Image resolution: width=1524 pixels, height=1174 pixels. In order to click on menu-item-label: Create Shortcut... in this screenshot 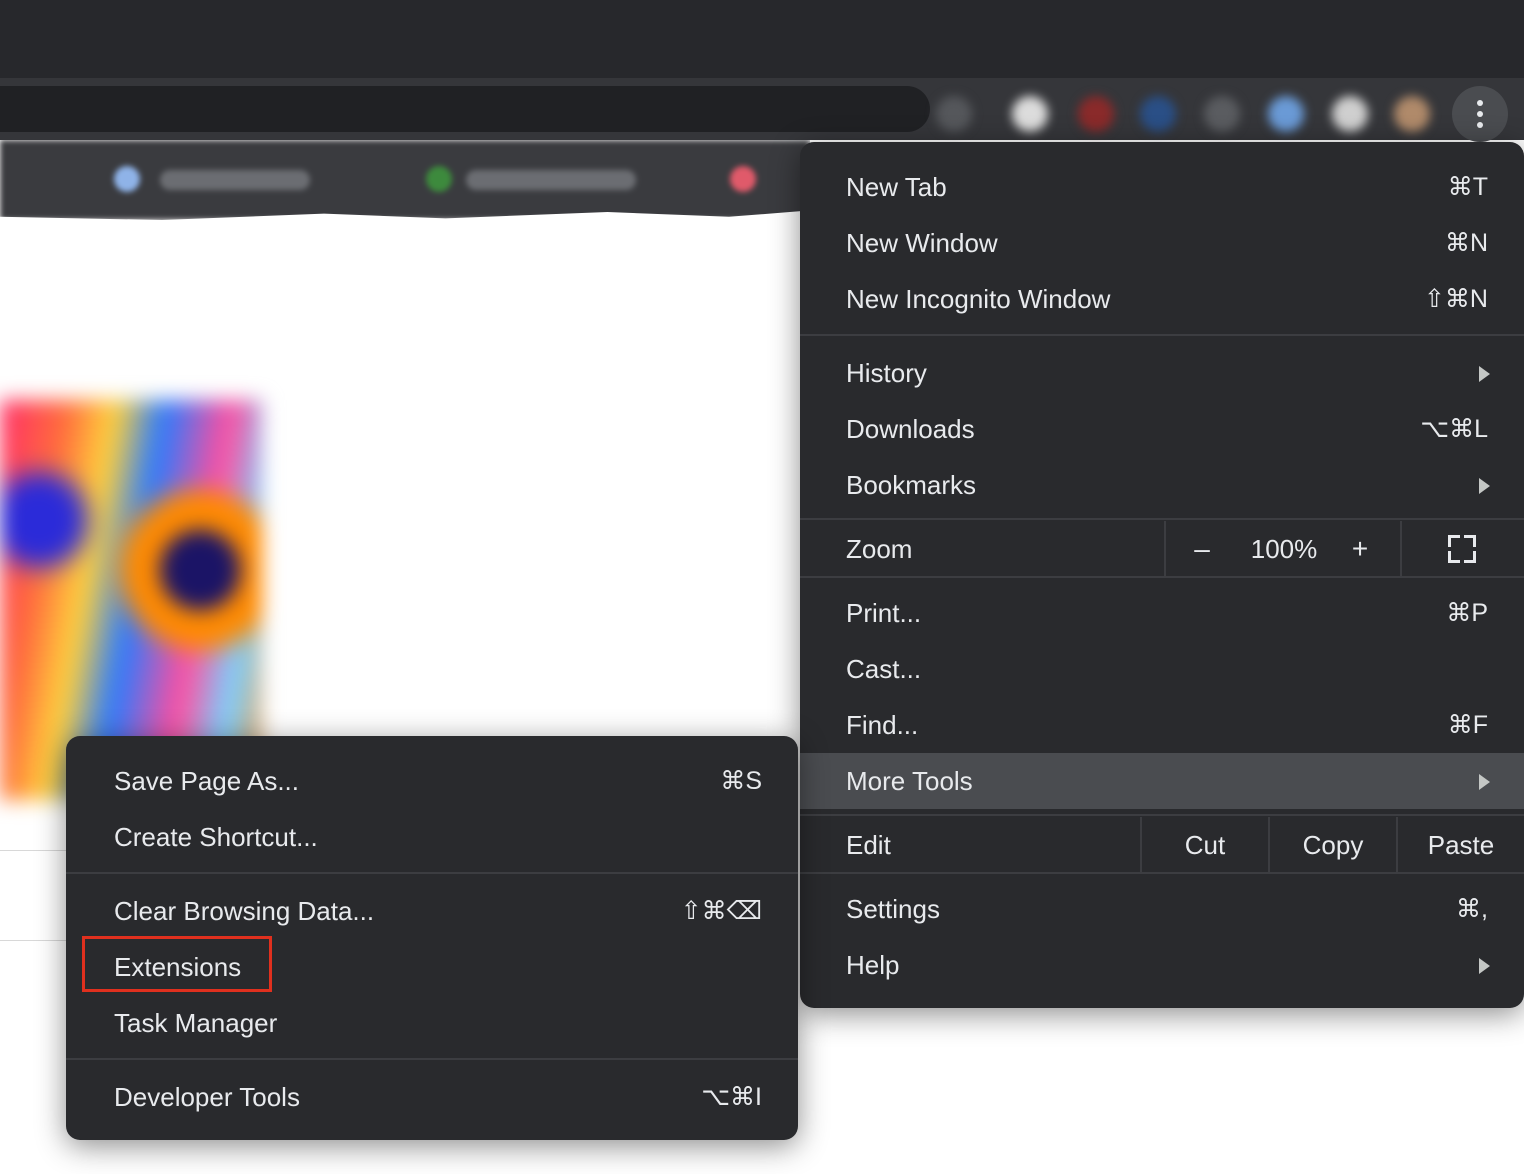, I will do `click(216, 837)`.